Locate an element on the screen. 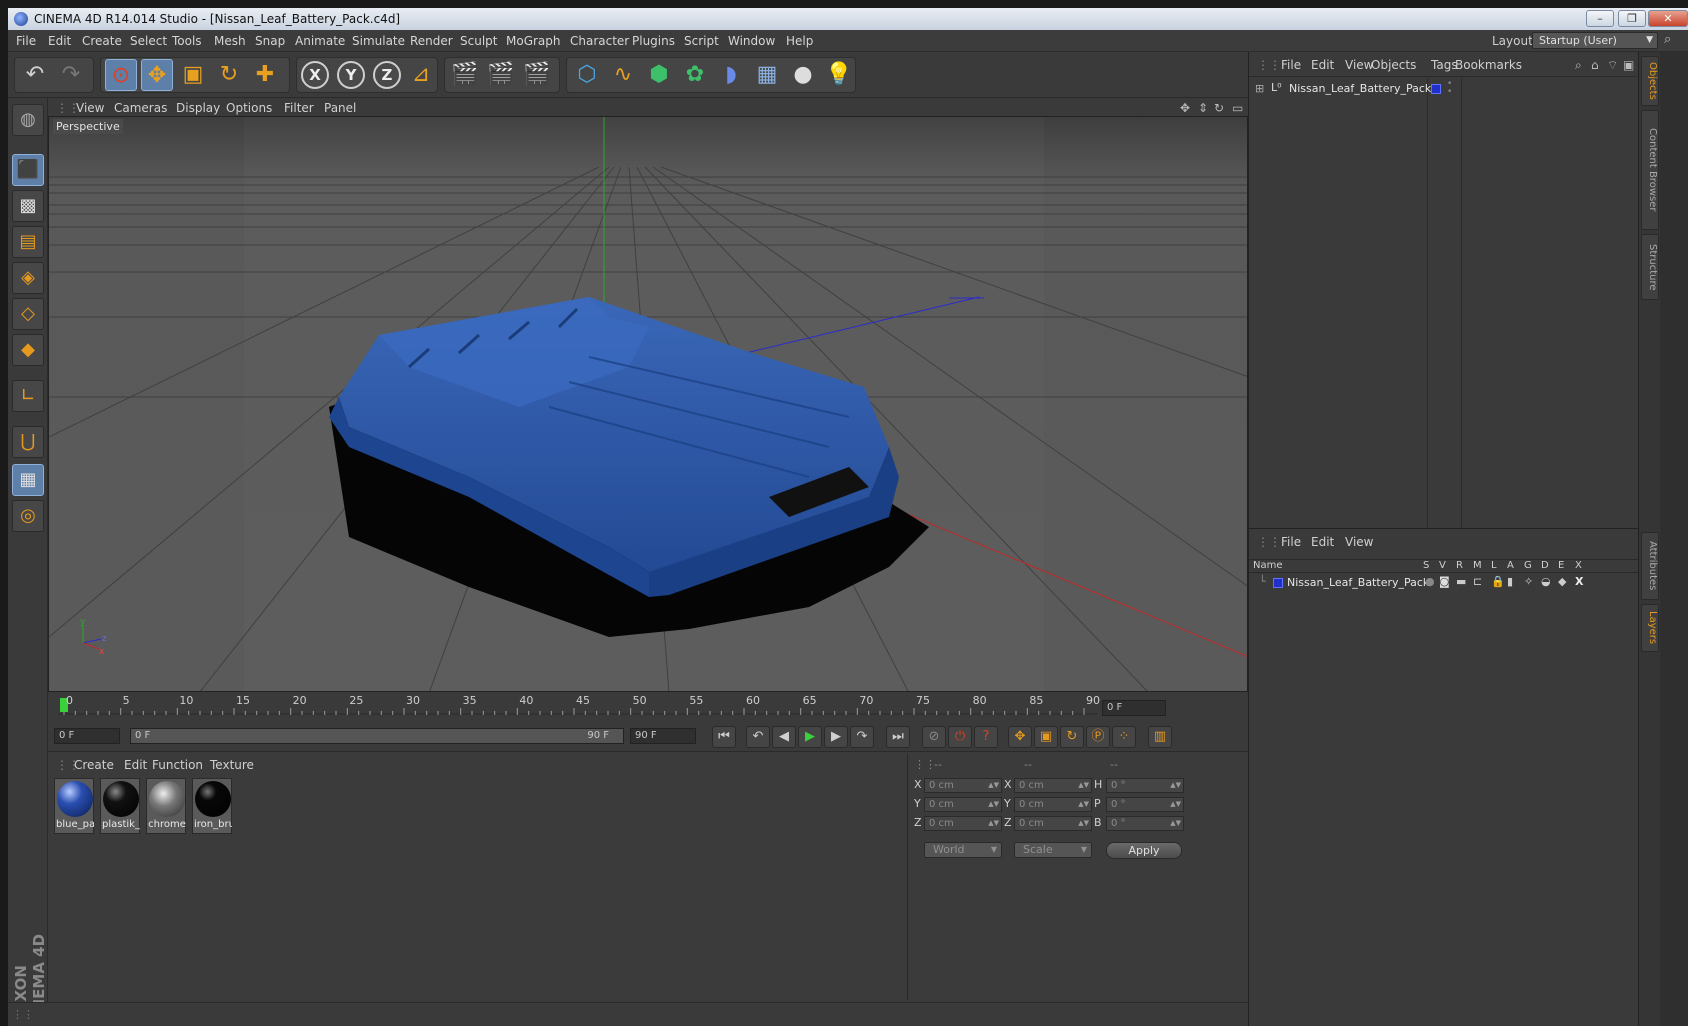 The width and height of the screenshot is (1688, 1026). generator-toggle-icon: ✧ is located at coordinates (1528, 581).